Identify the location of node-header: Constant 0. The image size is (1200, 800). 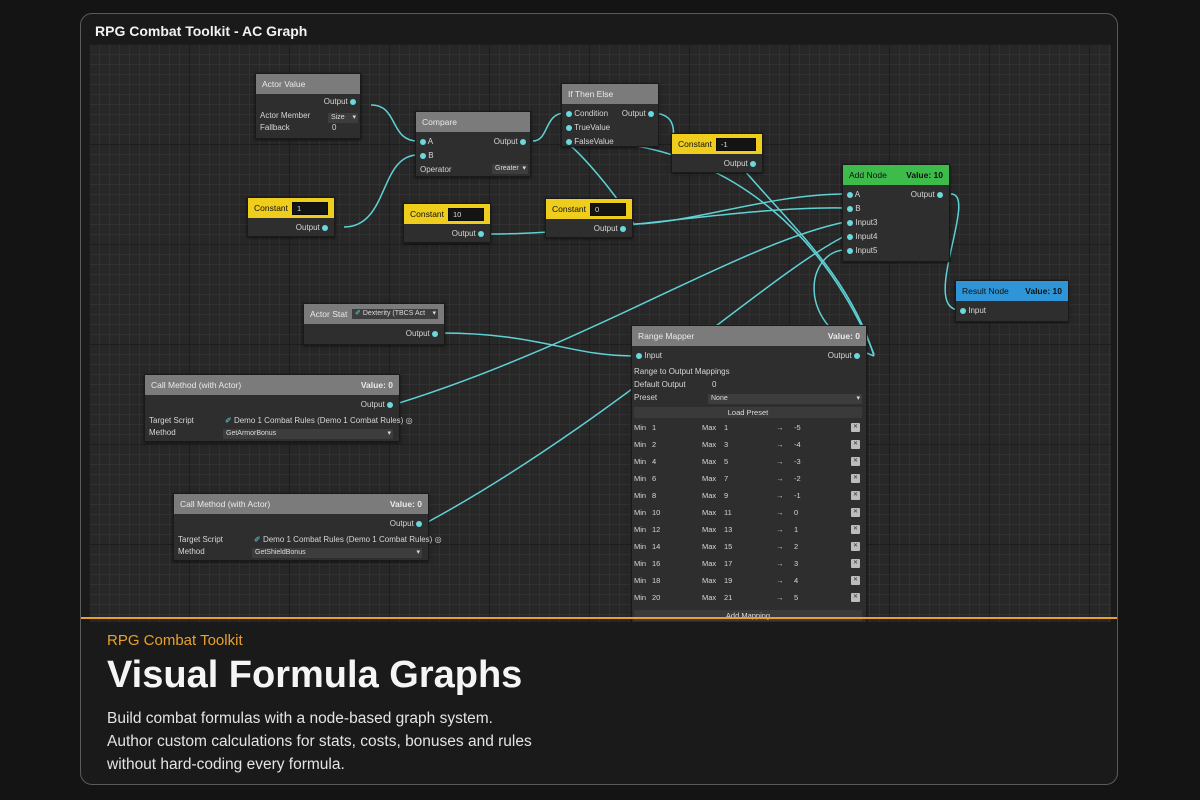
(589, 209).